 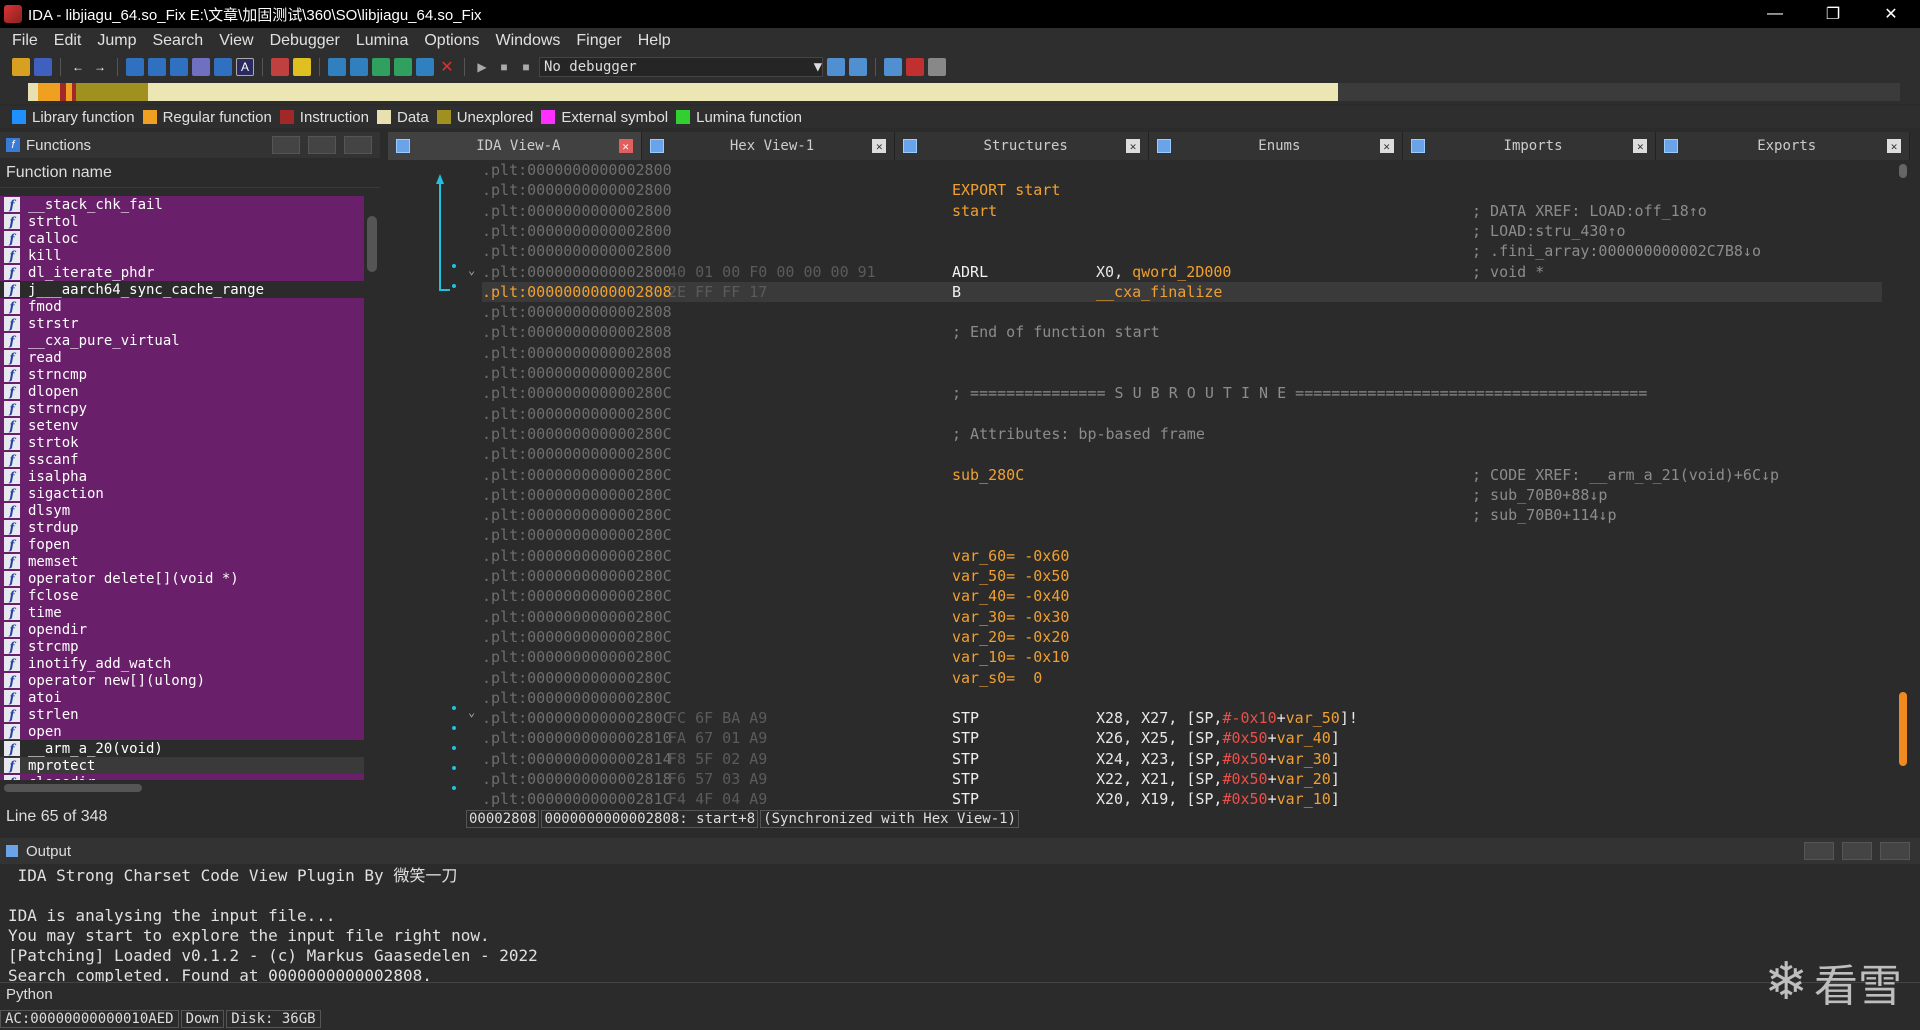 I want to click on tab-hex-view-1: Hex View-1 ✕, so click(x=768, y=146).